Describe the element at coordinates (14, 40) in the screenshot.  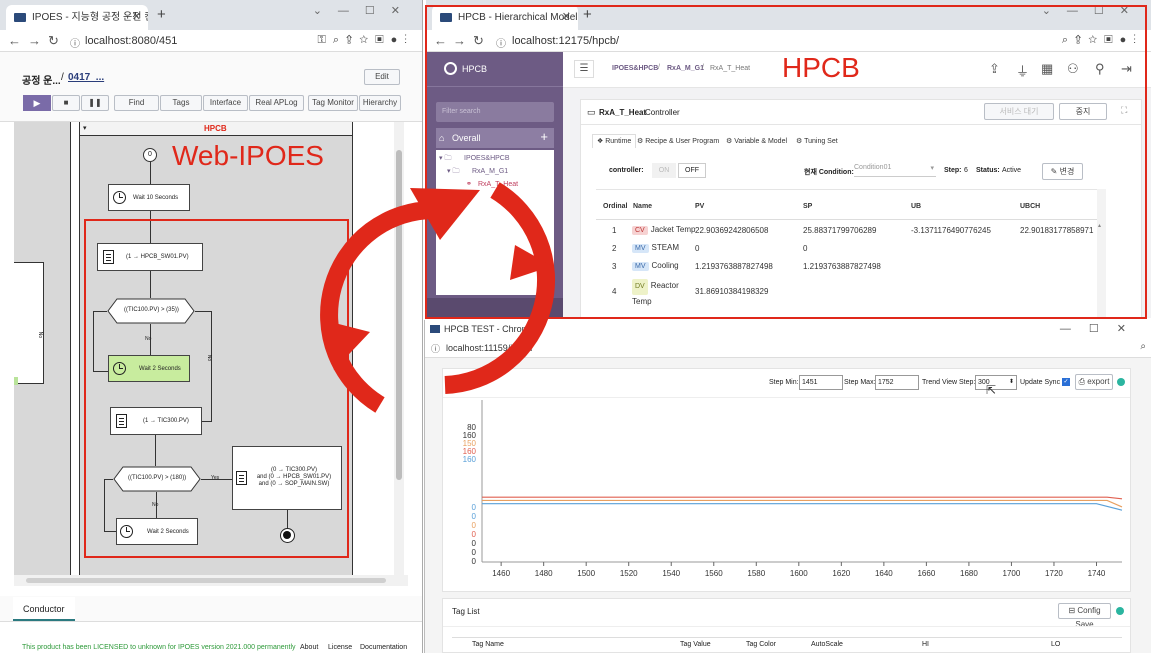
I see `back-icon: ←` at that location.